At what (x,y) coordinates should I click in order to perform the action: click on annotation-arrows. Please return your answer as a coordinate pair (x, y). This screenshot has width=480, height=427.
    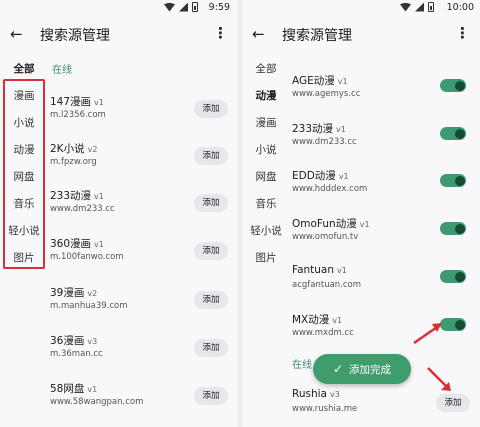
    Looking at the image, I should click on (432, 357).